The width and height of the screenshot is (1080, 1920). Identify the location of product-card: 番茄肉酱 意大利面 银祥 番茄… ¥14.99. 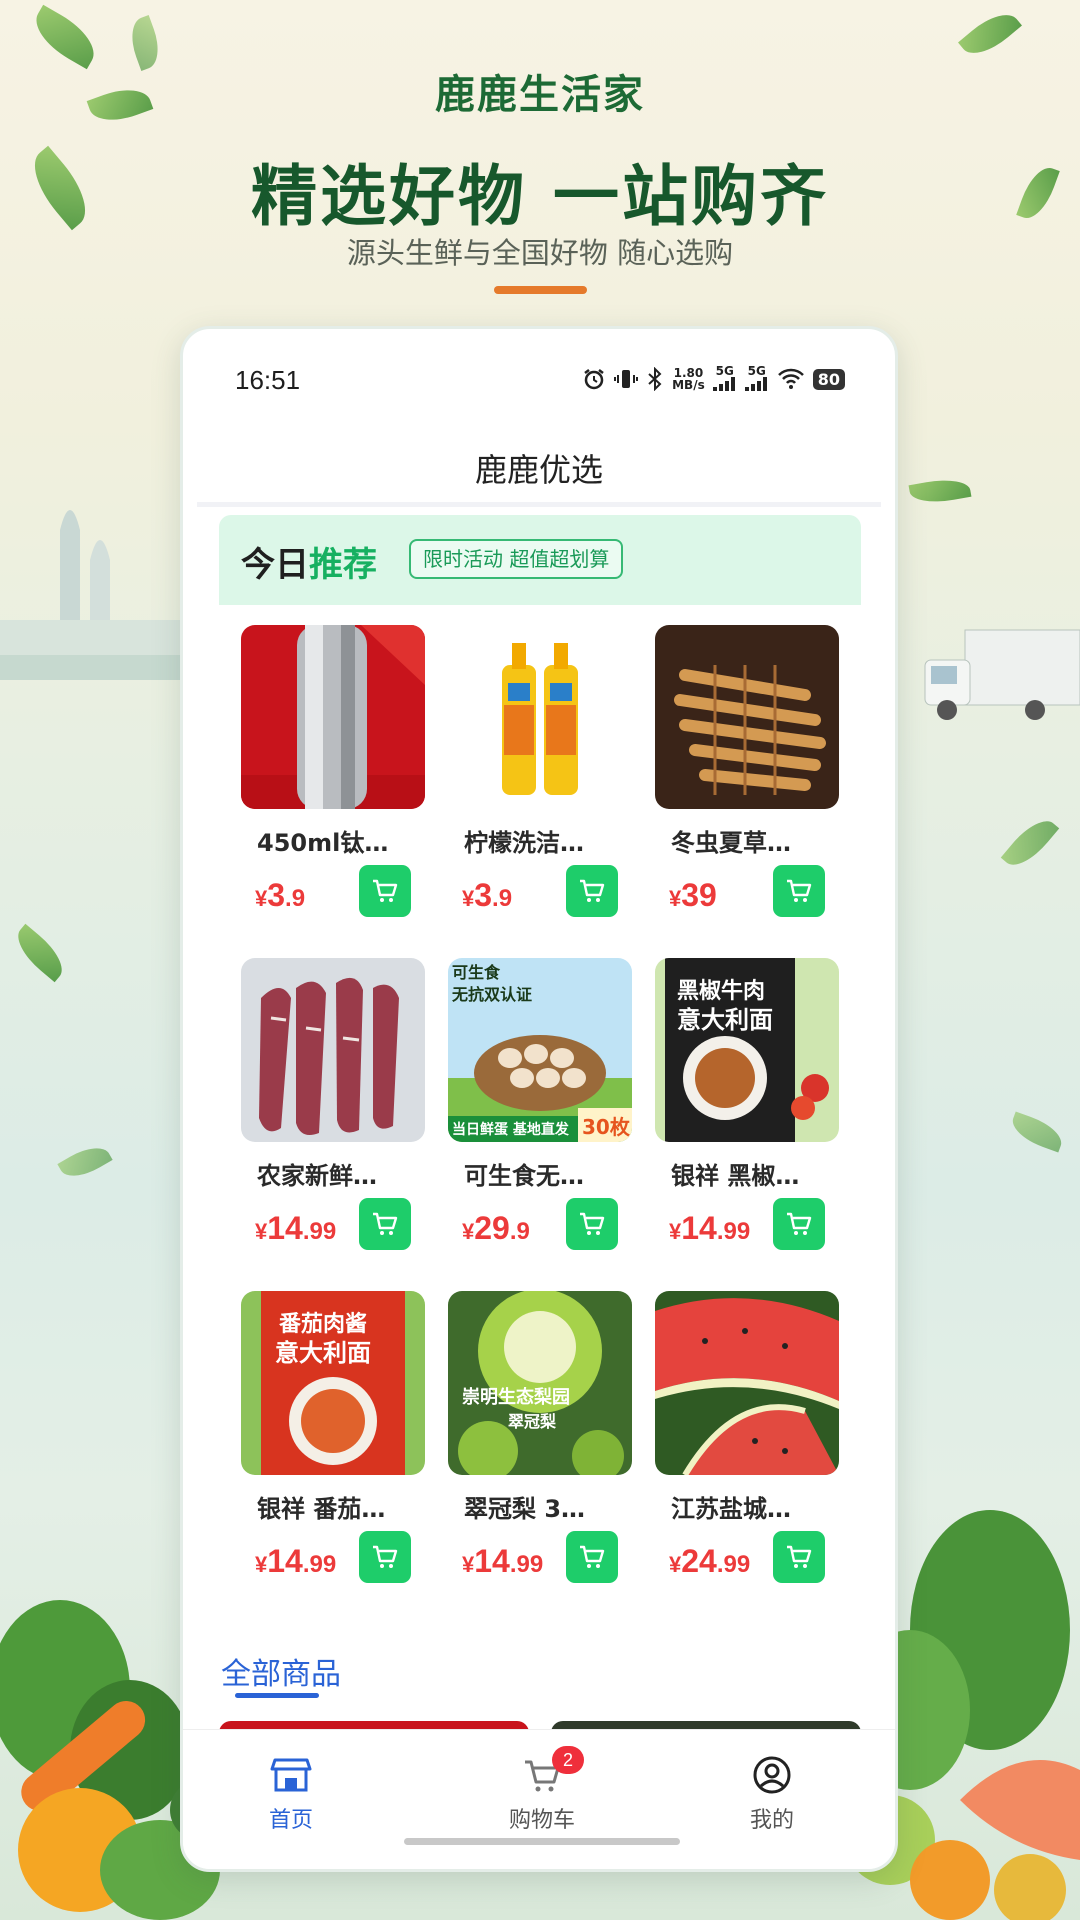
(333, 1451).